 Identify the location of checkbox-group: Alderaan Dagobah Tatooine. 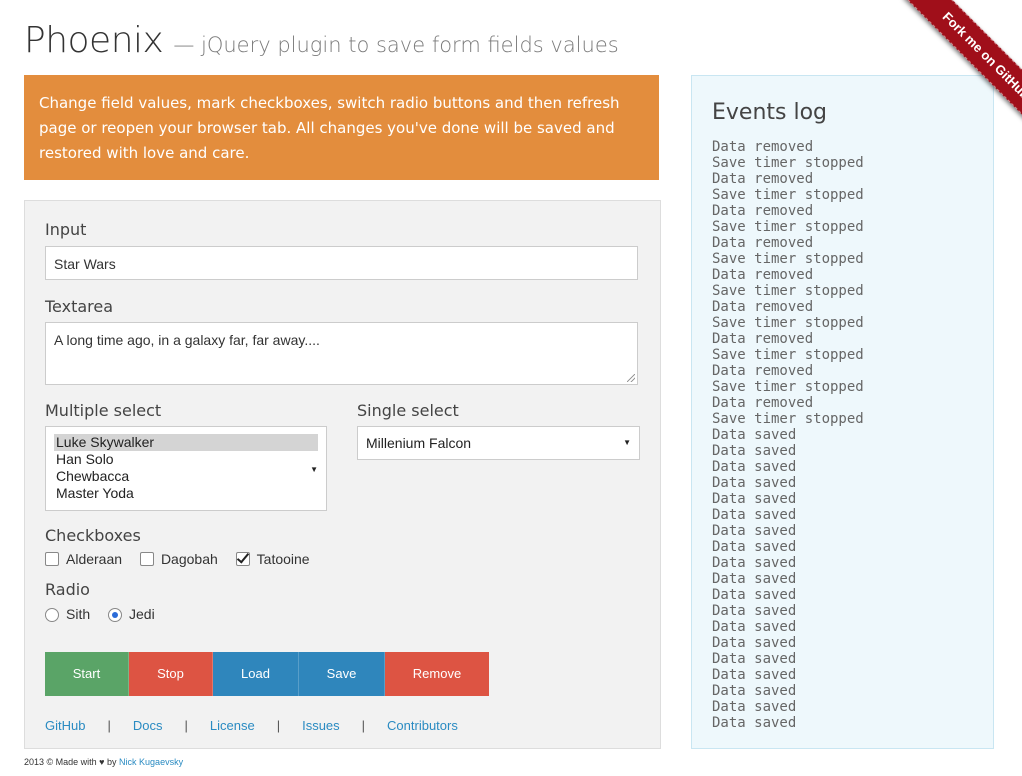
(184, 558).